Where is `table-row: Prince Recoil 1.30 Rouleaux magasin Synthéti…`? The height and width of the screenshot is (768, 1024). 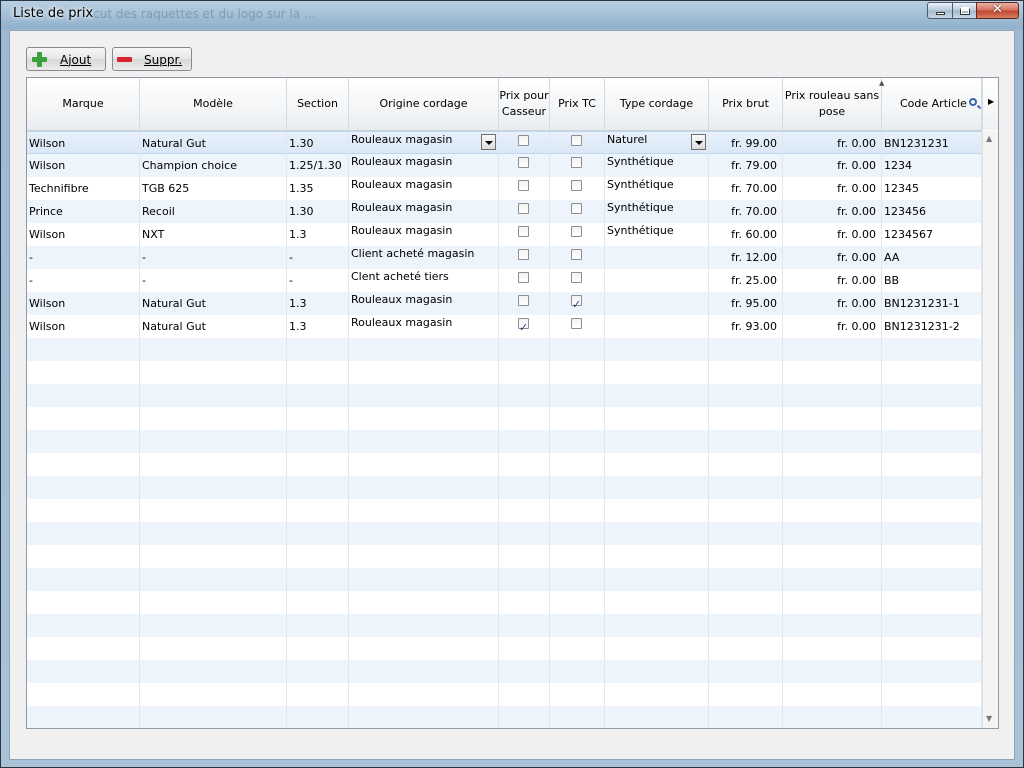 table-row: Prince Recoil 1.30 Rouleaux magasin Synthéti… is located at coordinates (504, 211).